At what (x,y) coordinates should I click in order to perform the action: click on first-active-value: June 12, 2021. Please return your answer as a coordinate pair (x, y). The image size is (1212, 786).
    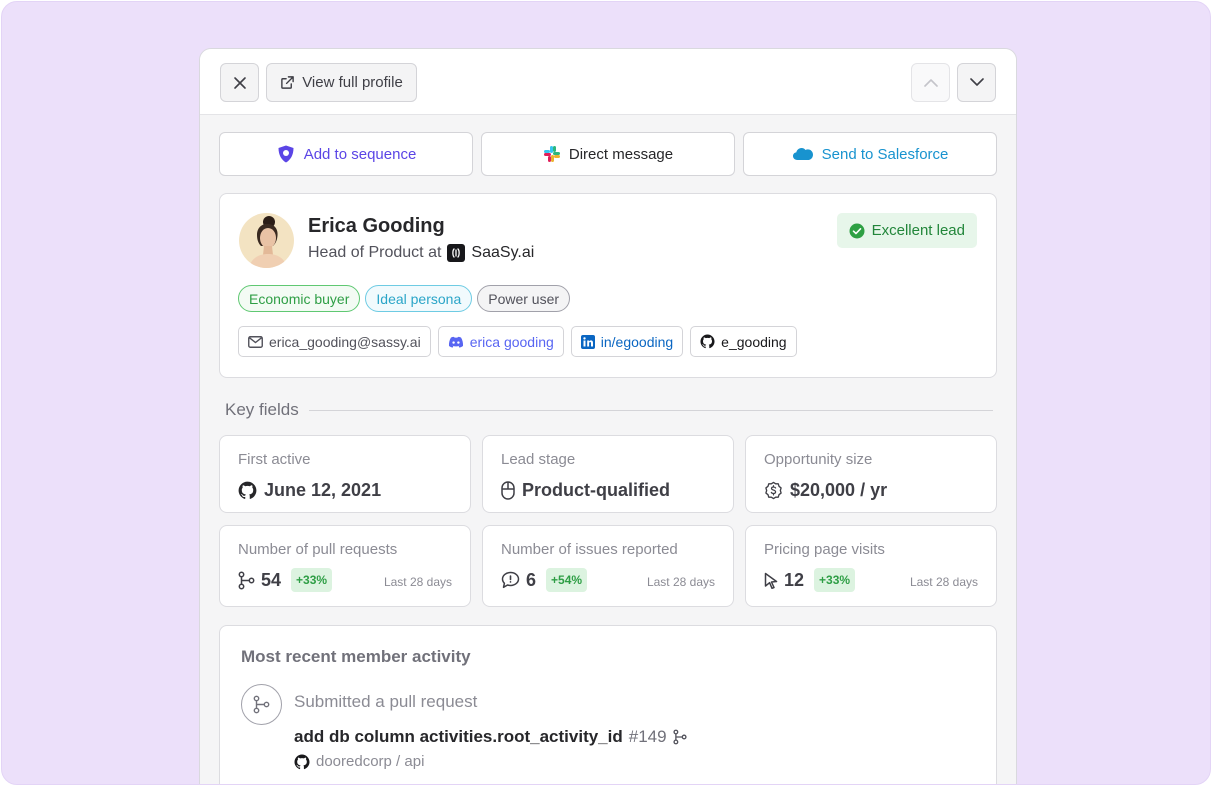
    Looking at the image, I should click on (323, 490).